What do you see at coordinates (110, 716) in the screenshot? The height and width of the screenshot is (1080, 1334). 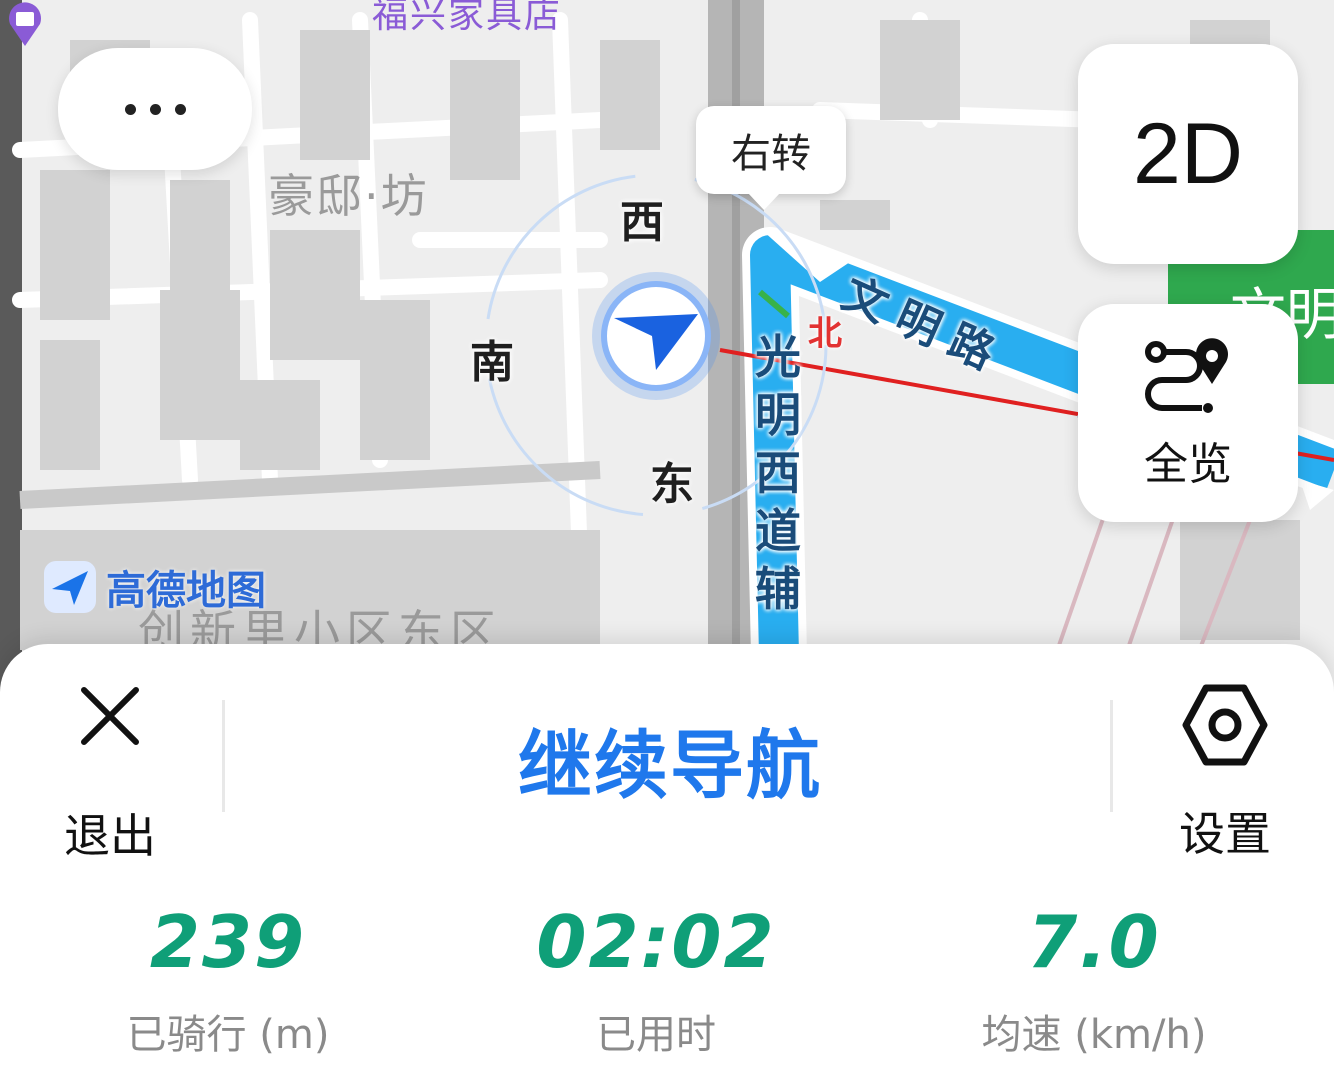 I see `close-icon` at bounding box center [110, 716].